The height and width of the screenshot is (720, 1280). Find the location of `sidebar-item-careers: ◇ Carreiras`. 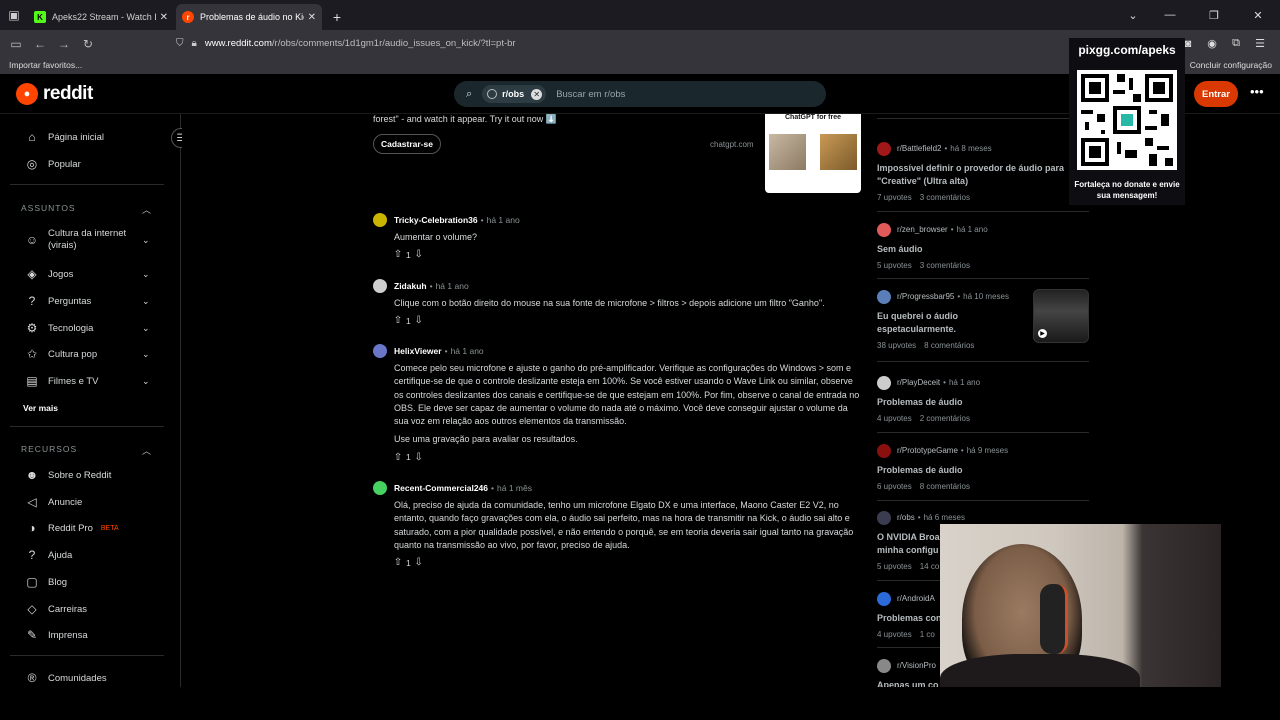

sidebar-item-careers: ◇ Carreiras is located at coordinates (55, 609).